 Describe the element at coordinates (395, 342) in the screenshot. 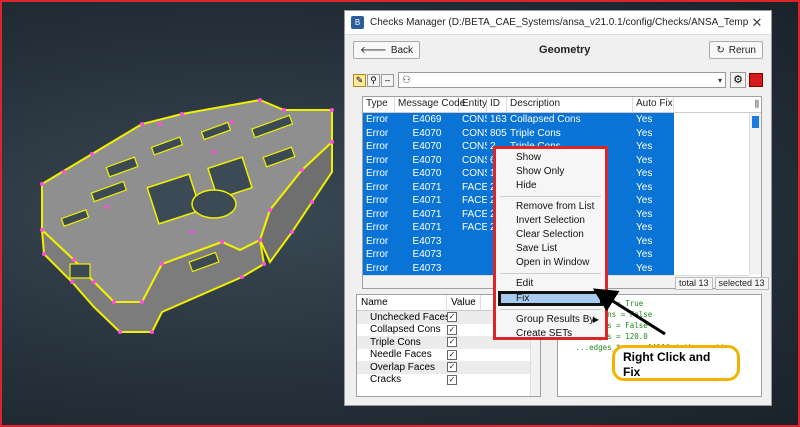

I see `check-name: Triple Cons` at that location.